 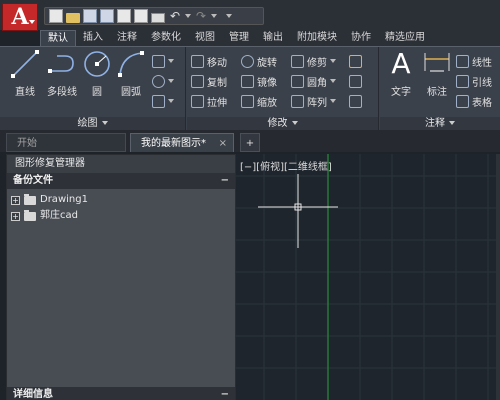 What do you see at coordinates (437, 64) in the screenshot?
I see `dimension-icon` at bounding box center [437, 64].